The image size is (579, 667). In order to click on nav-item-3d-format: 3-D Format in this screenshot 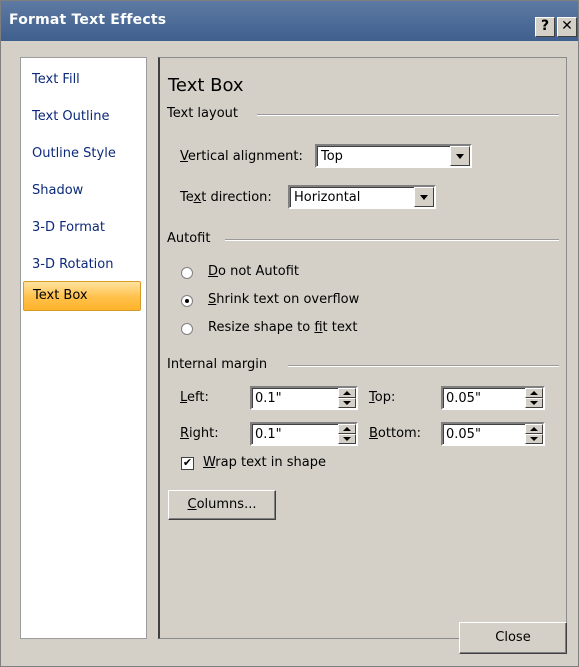, I will do `click(83, 228)`.